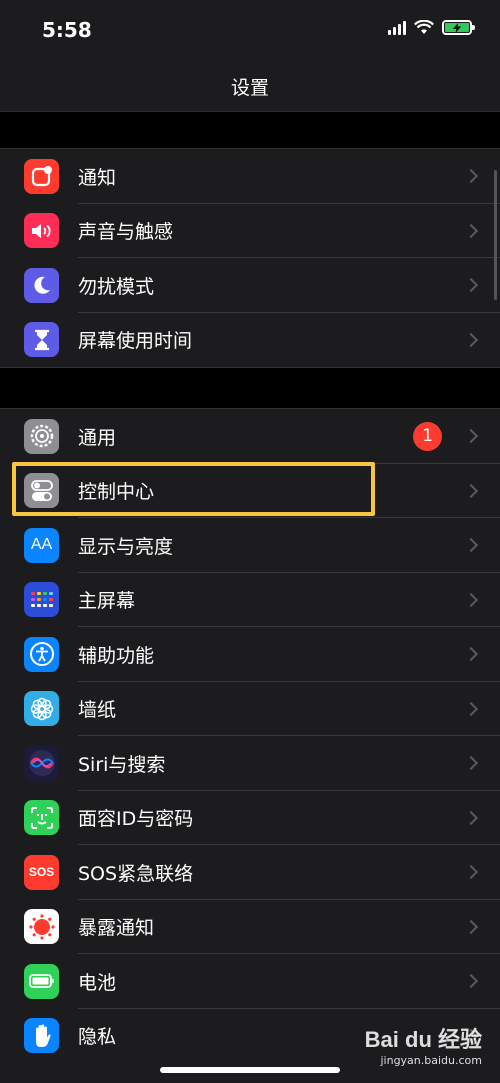  Describe the element at coordinates (97, 177) in the screenshot. I see `settings-row-label: 通知` at that location.